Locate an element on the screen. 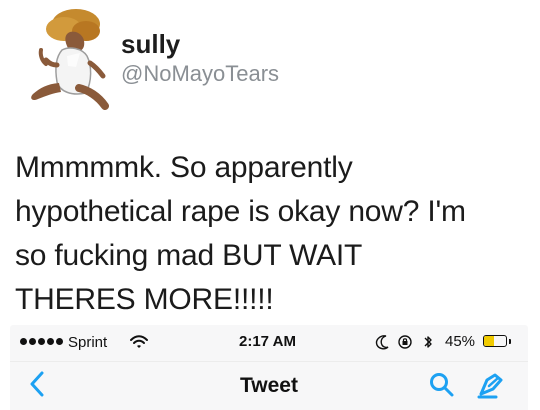 The height and width of the screenshot is (410, 540). user-handle: @NoMayoTears is located at coordinates (200, 74).